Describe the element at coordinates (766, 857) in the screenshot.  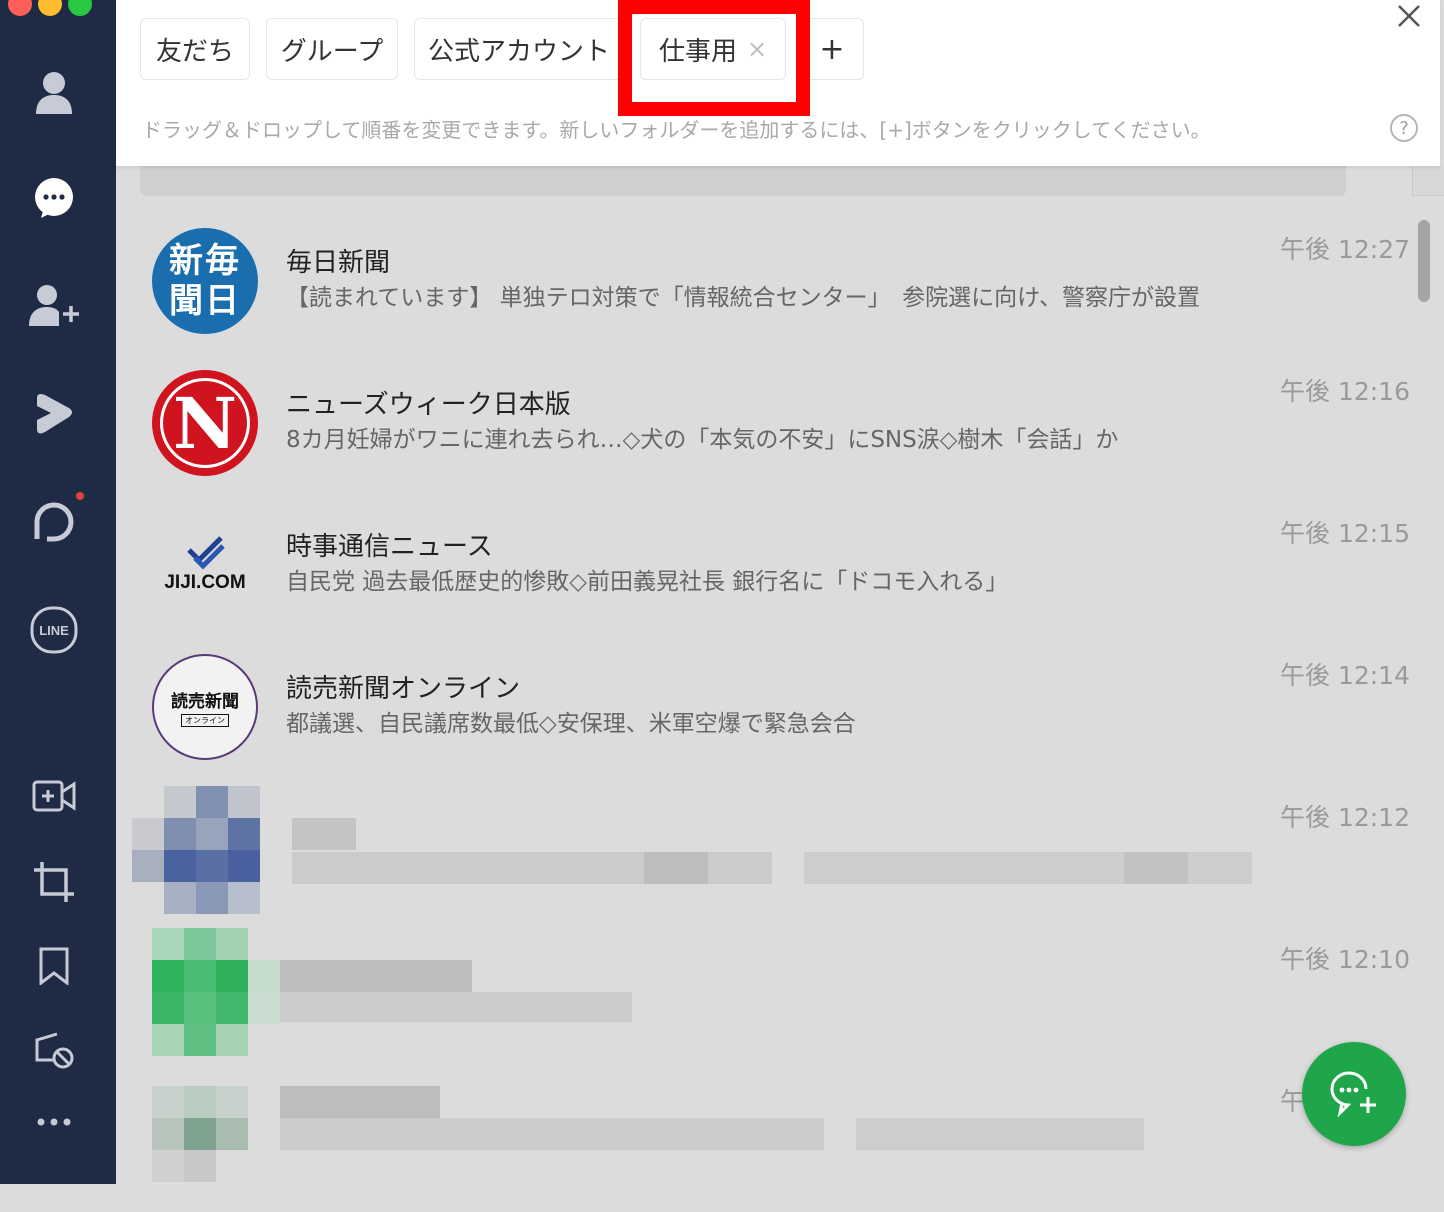
I see `chat-row-blurred: 午後 12:12` at that location.